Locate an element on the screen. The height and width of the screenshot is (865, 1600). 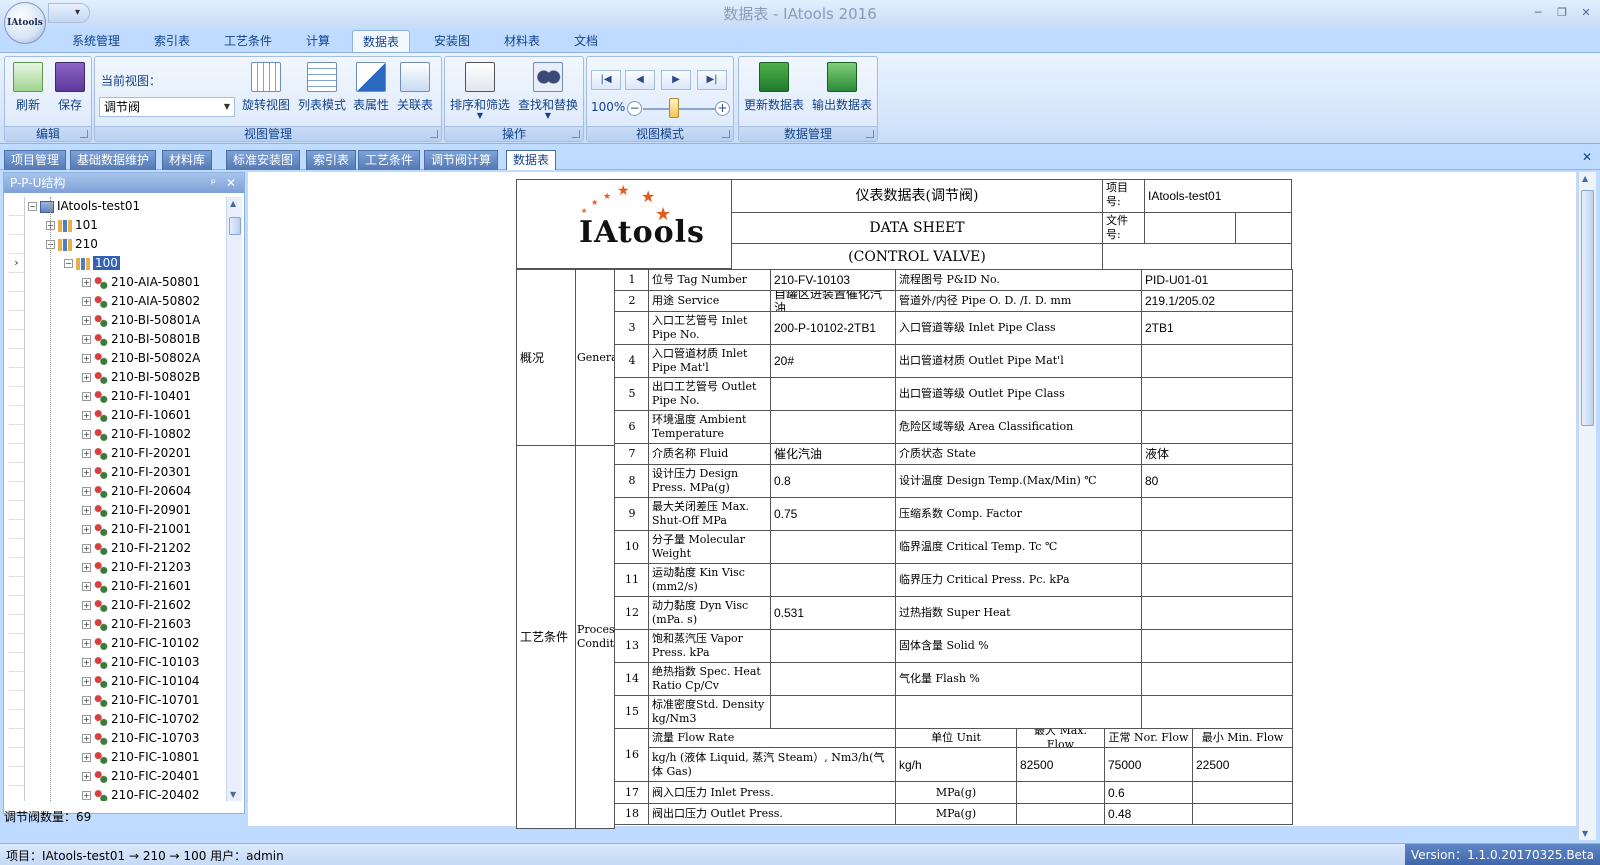
link-table-button: 关联表 is located at coordinates (415, 92).